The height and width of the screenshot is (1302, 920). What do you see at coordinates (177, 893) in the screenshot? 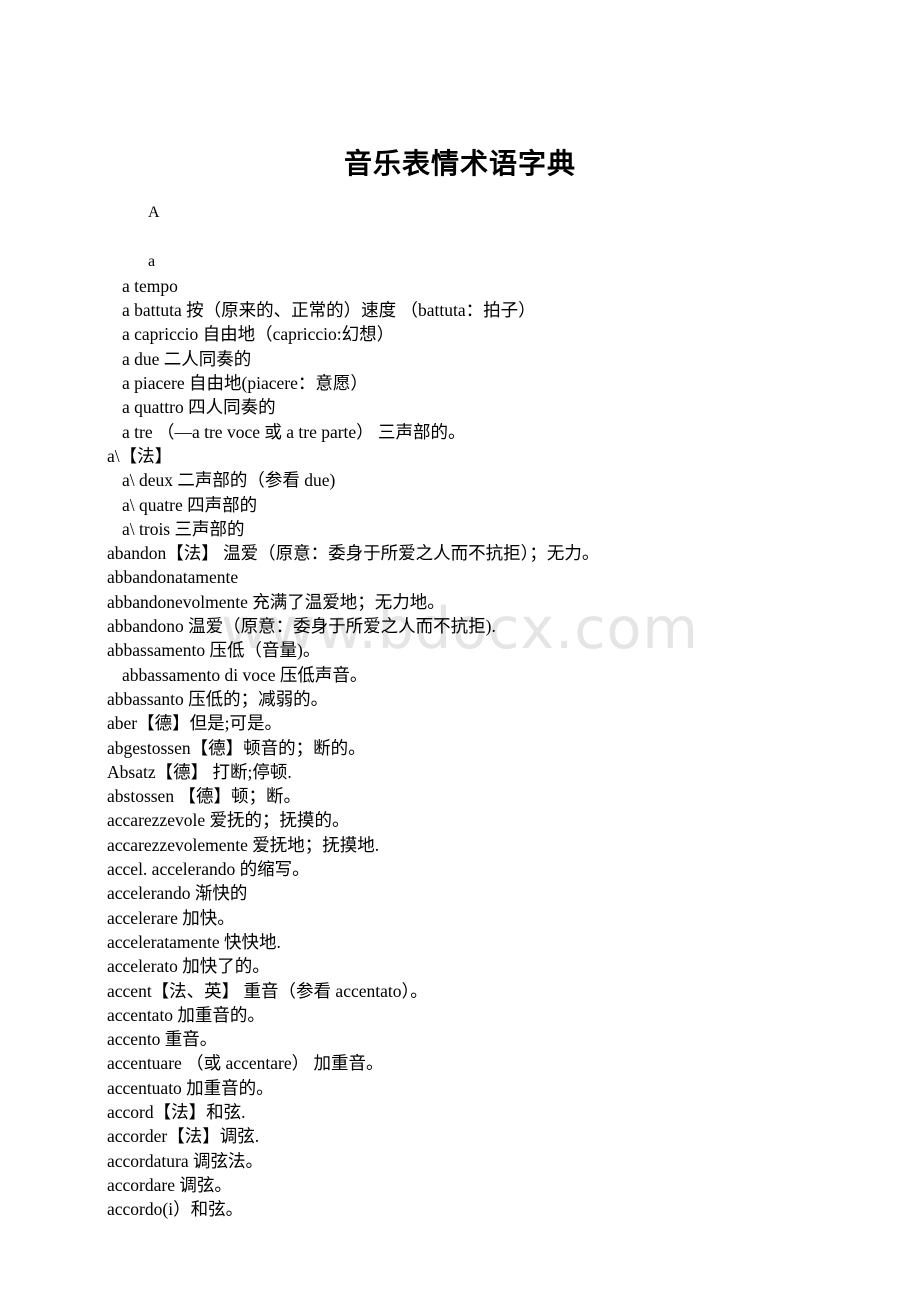
I see `dictionary-entry: accelerando 渐快的` at bounding box center [177, 893].